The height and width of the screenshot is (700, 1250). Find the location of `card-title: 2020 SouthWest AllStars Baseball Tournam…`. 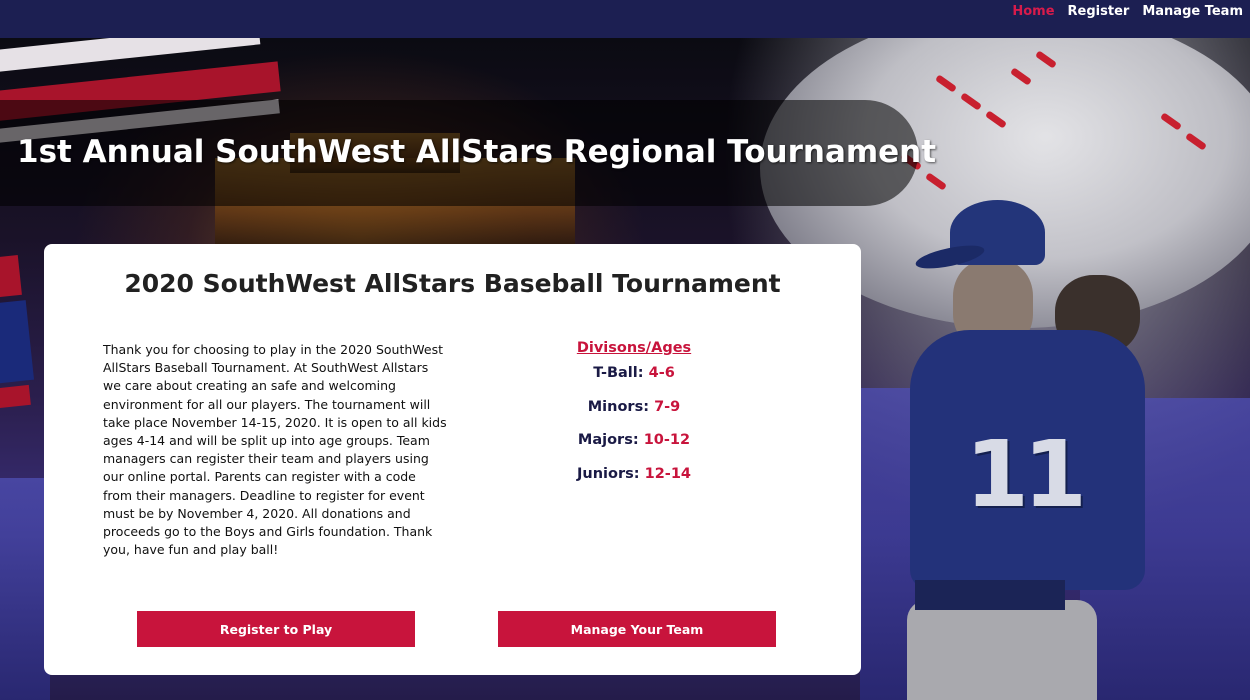

card-title: 2020 SouthWest AllStars Baseball Tournam… is located at coordinates (452, 283).